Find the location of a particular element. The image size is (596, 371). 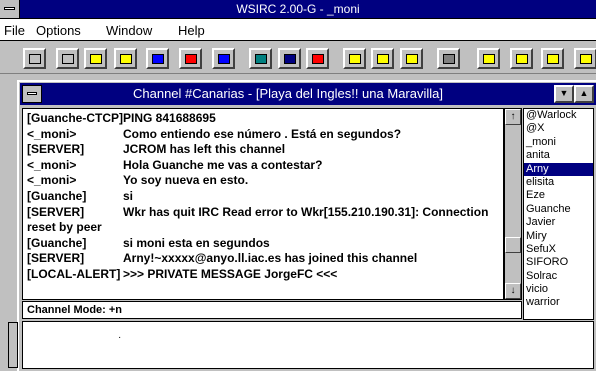

scroll-down-arrow-icon: ↓ is located at coordinates (513, 291).